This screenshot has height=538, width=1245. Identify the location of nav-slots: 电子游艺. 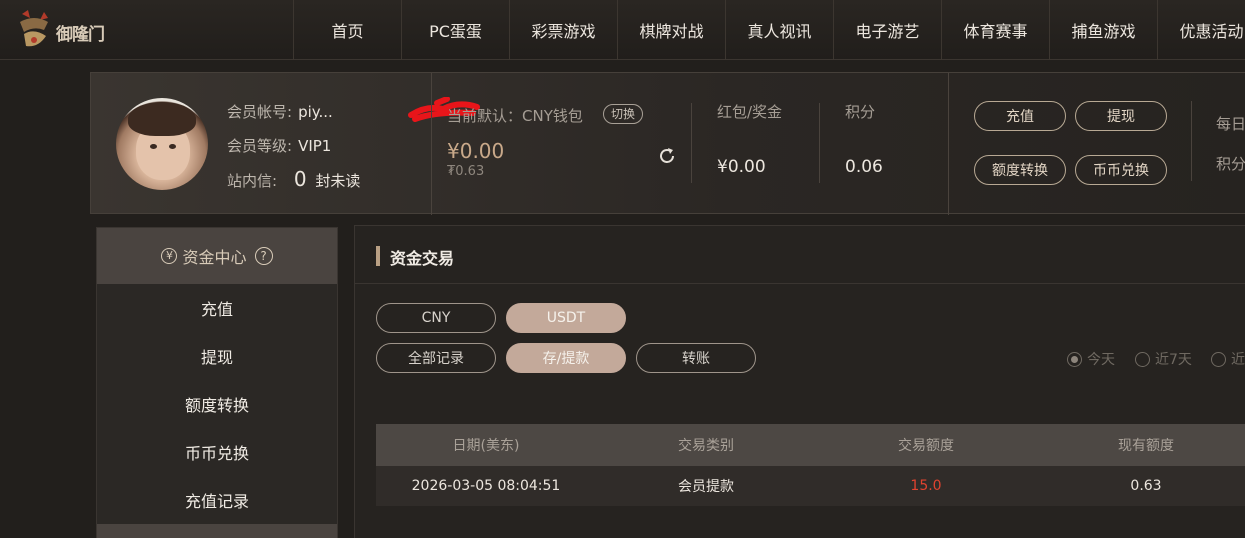
(887, 30).